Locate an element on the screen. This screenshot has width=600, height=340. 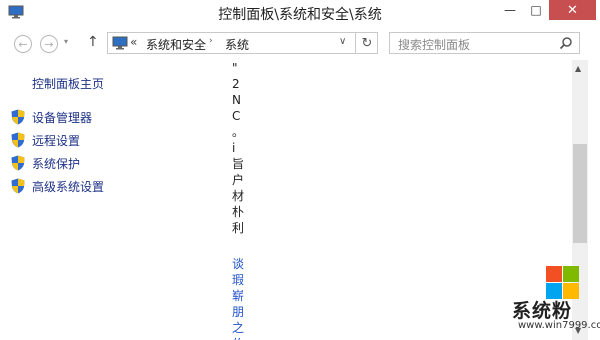
clipped-link-char: 崭 is located at coordinates (238, 296).